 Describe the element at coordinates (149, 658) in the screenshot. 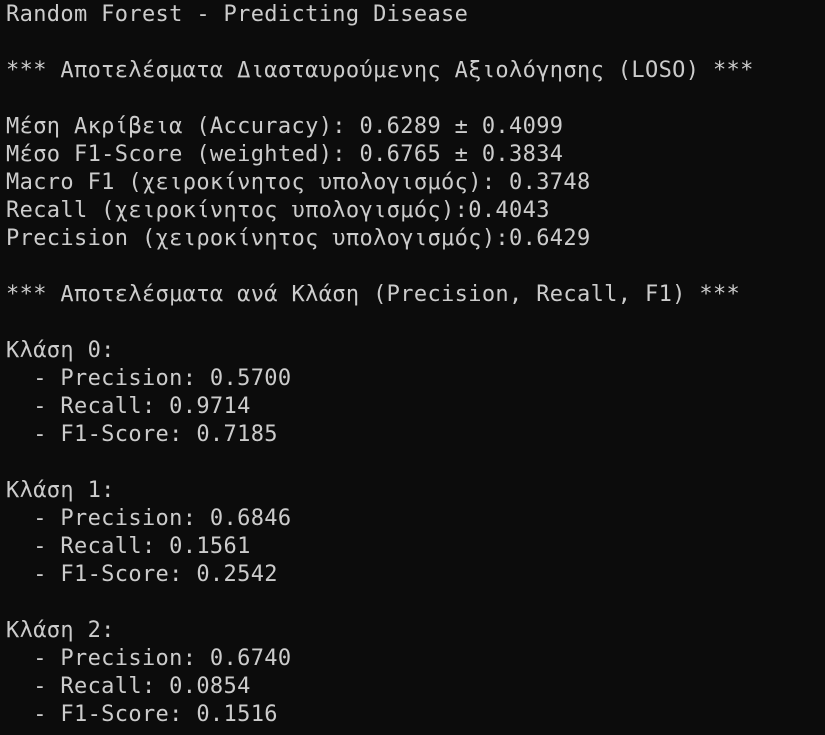

I see `output-line-class-2-precision: - Precision: 0.6740` at that location.